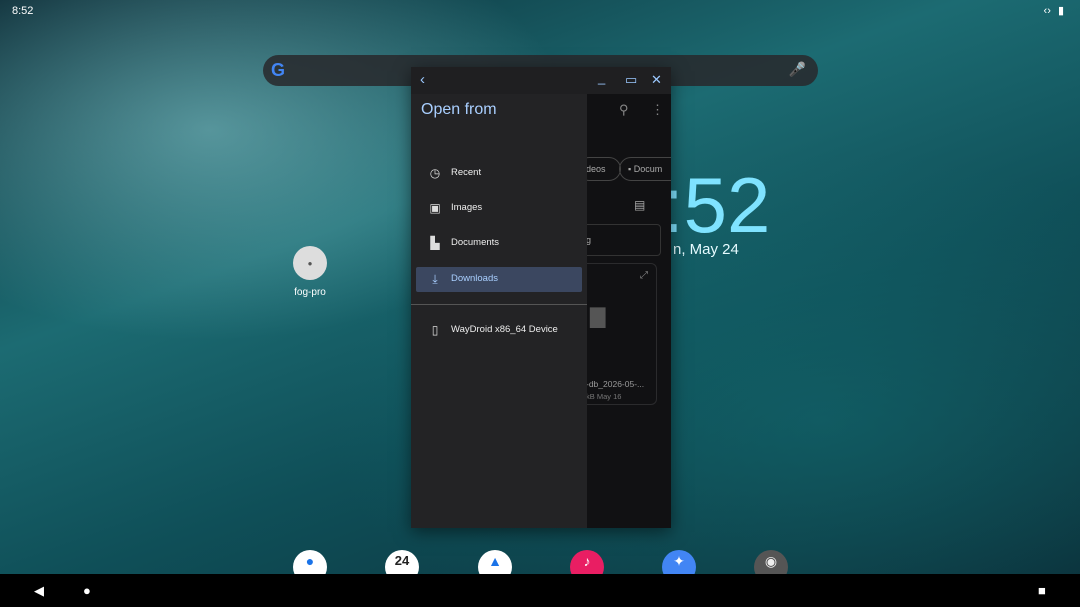 This screenshot has height=607, width=1080. What do you see at coordinates (459, 109) in the screenshot?
I see `drawer-title: Open from` at bounding box center [459, 109].